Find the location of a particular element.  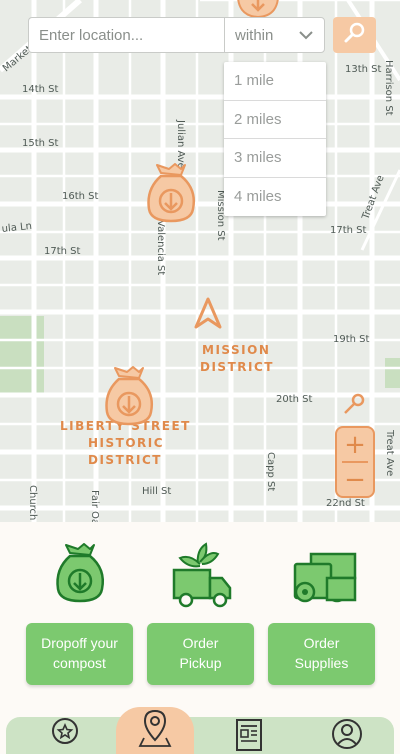

zoom-in-button: + is located at coordinates (355, 444).